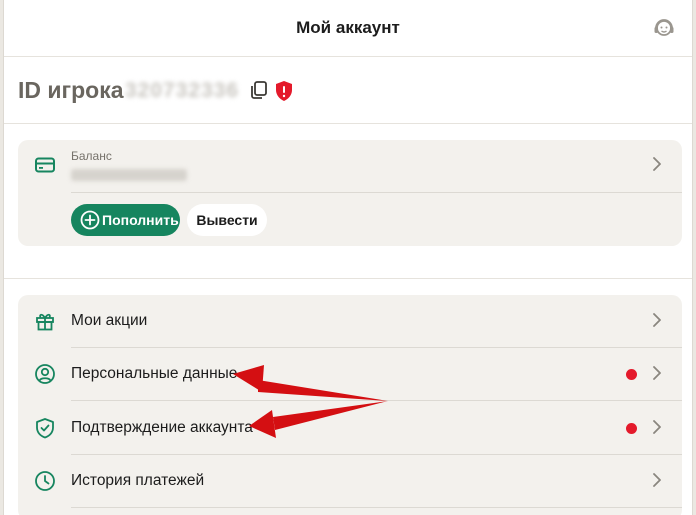  I want to click on balance-value, so click(129, 175).